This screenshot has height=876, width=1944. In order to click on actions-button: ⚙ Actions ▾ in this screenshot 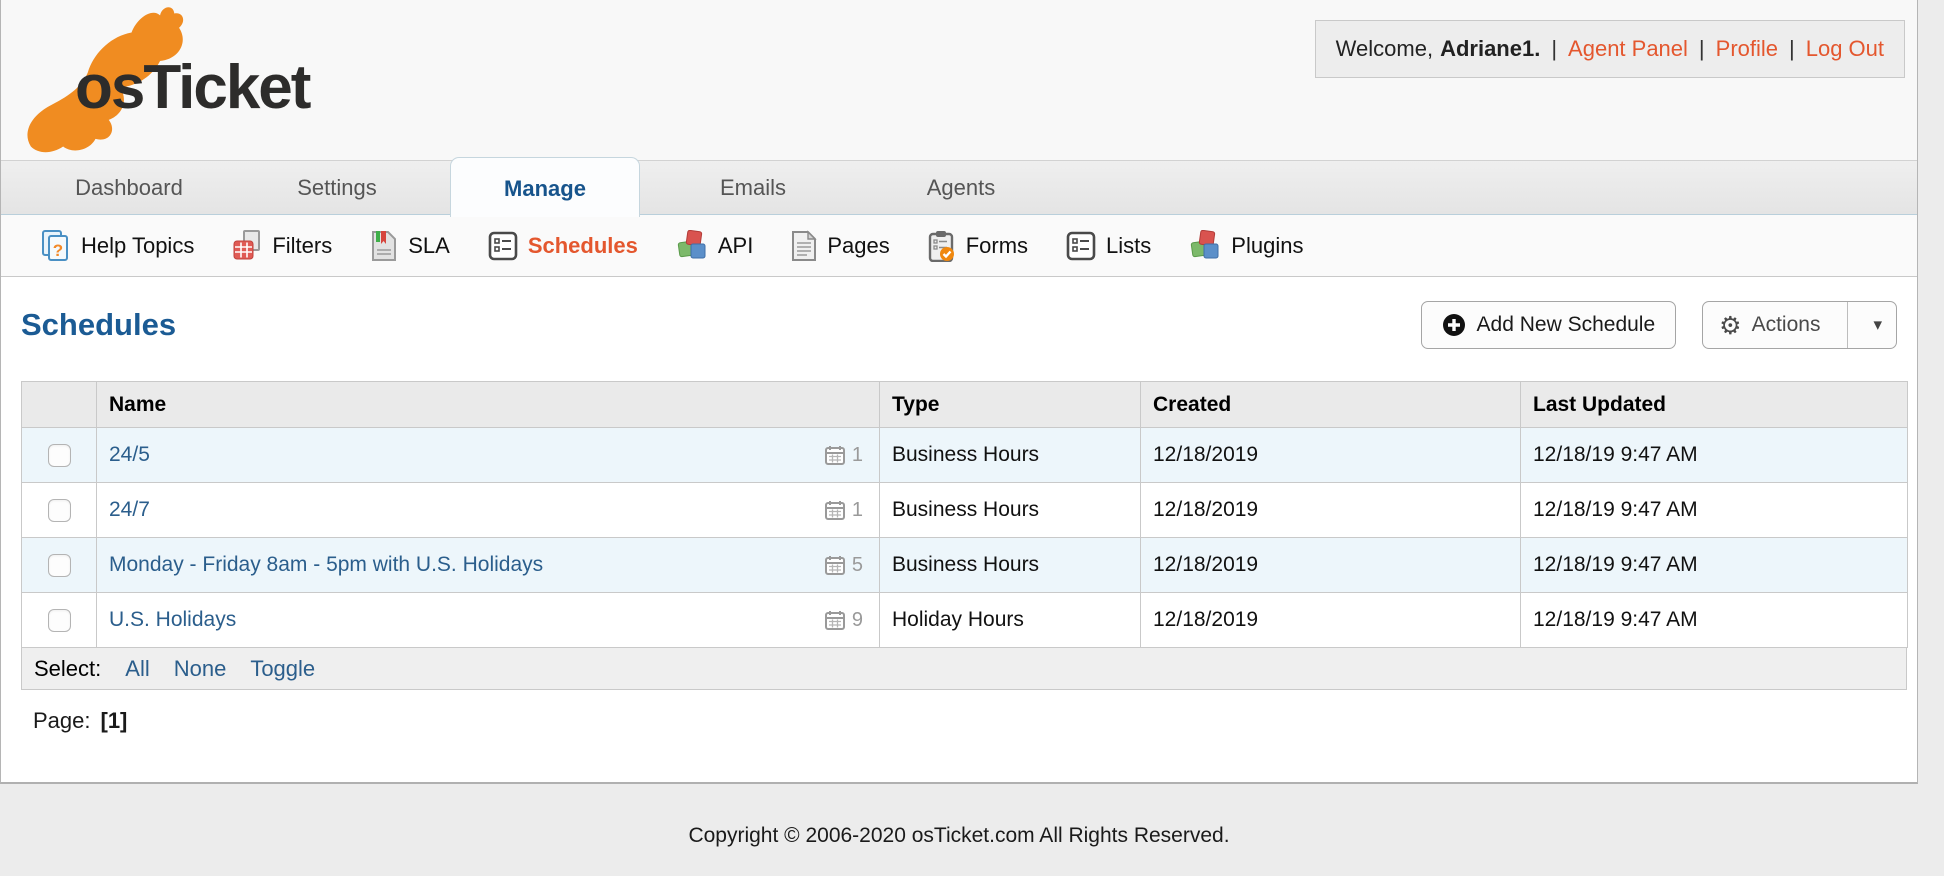, I will do `click(1799, 325)`.